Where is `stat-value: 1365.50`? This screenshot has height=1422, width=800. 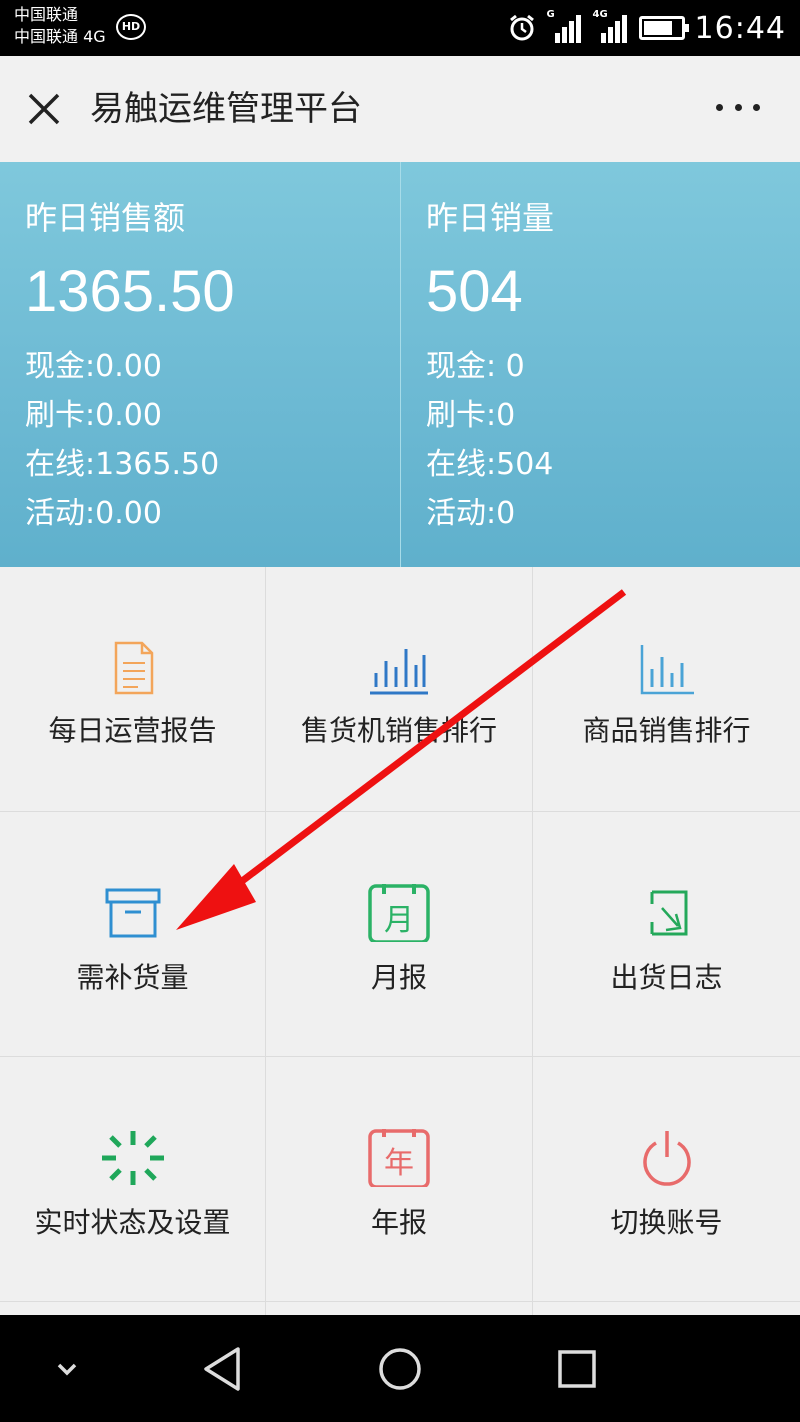
stat-value: 1365.50 is located at coordinates (130, 291).